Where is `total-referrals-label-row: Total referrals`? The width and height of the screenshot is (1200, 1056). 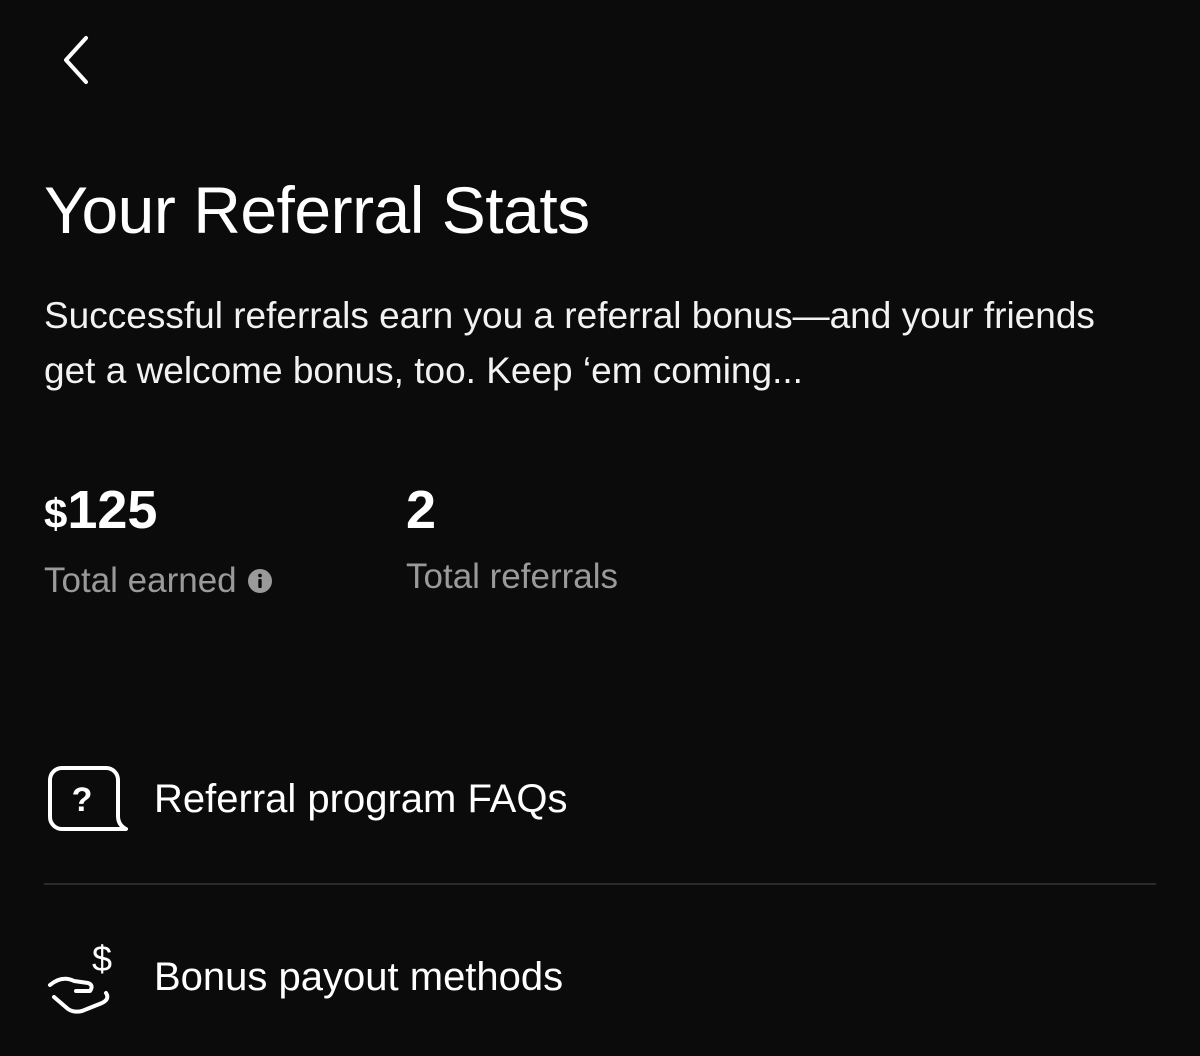
total-referrals-label-row: Total referrals is located at coordinates (512, 577).